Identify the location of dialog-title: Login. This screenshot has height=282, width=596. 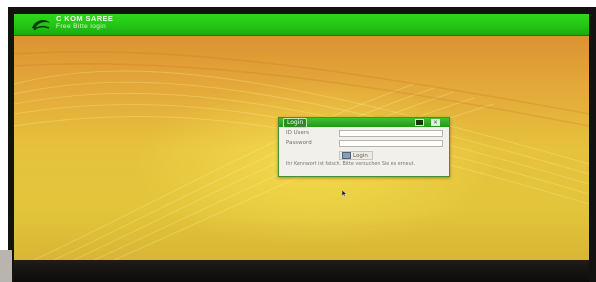
(295, 123).